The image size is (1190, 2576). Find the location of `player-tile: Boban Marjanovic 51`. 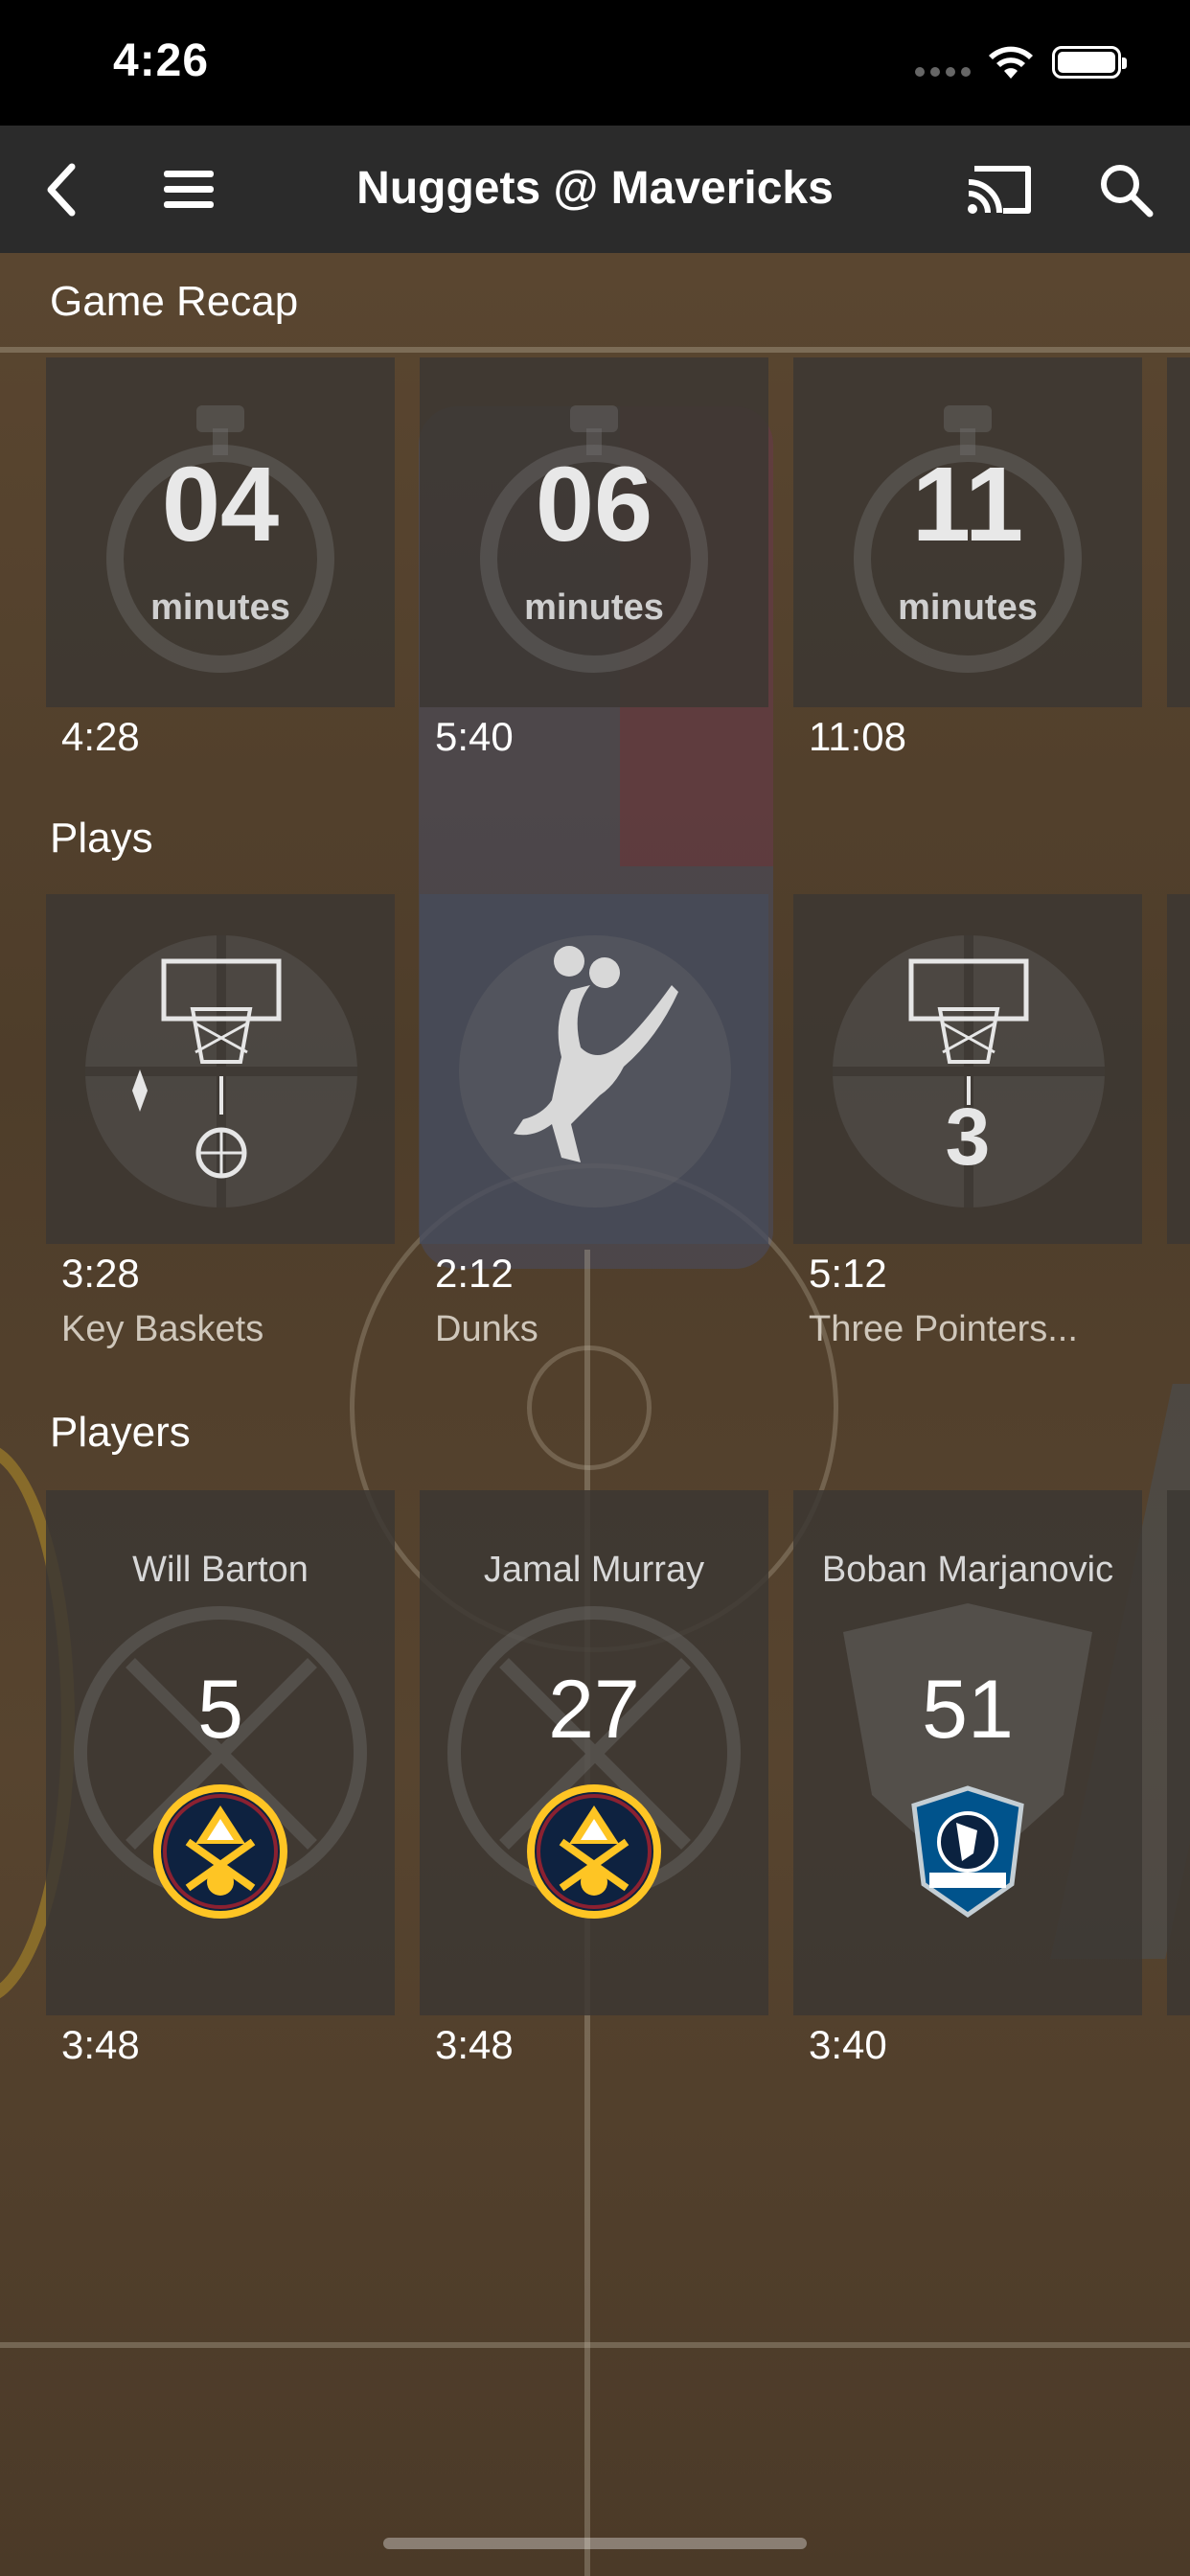

player-tile: Boban Marjanovic 51 is located at coordinates (968, 1752).